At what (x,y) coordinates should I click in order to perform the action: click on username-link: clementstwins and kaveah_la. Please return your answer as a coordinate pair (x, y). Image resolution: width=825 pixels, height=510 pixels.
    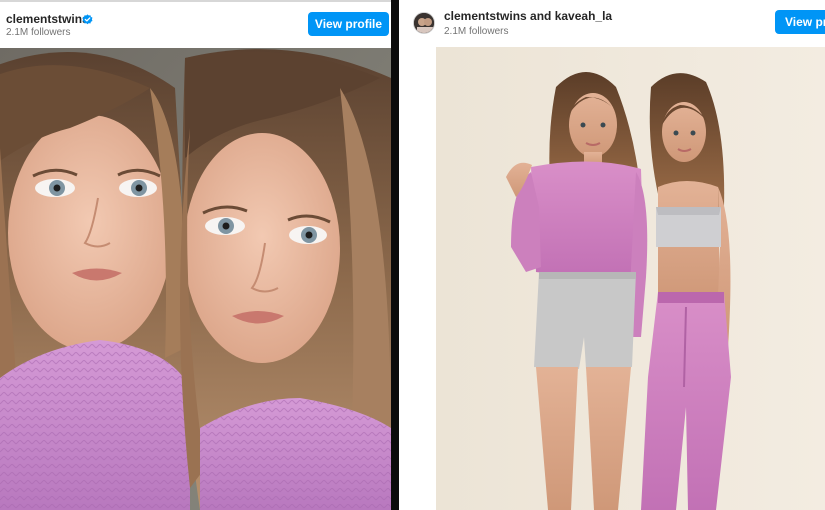
    Looking at the image, I should click on (528, 16).